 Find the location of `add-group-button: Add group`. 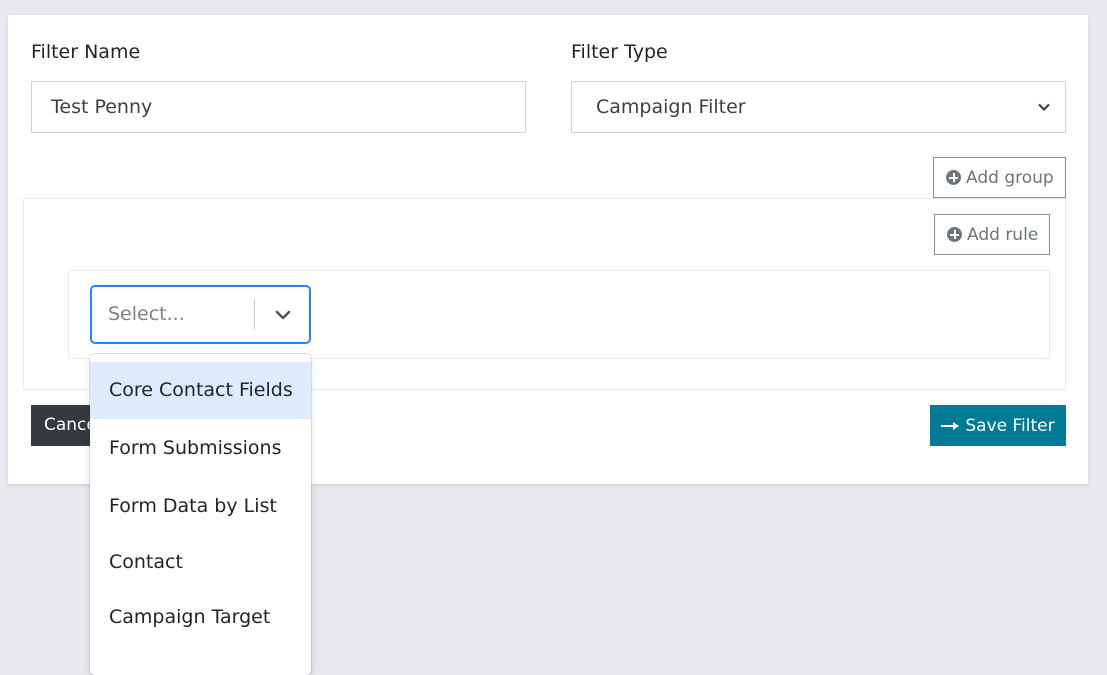

add-group-button: Add group is located at coordinates (999, 177).